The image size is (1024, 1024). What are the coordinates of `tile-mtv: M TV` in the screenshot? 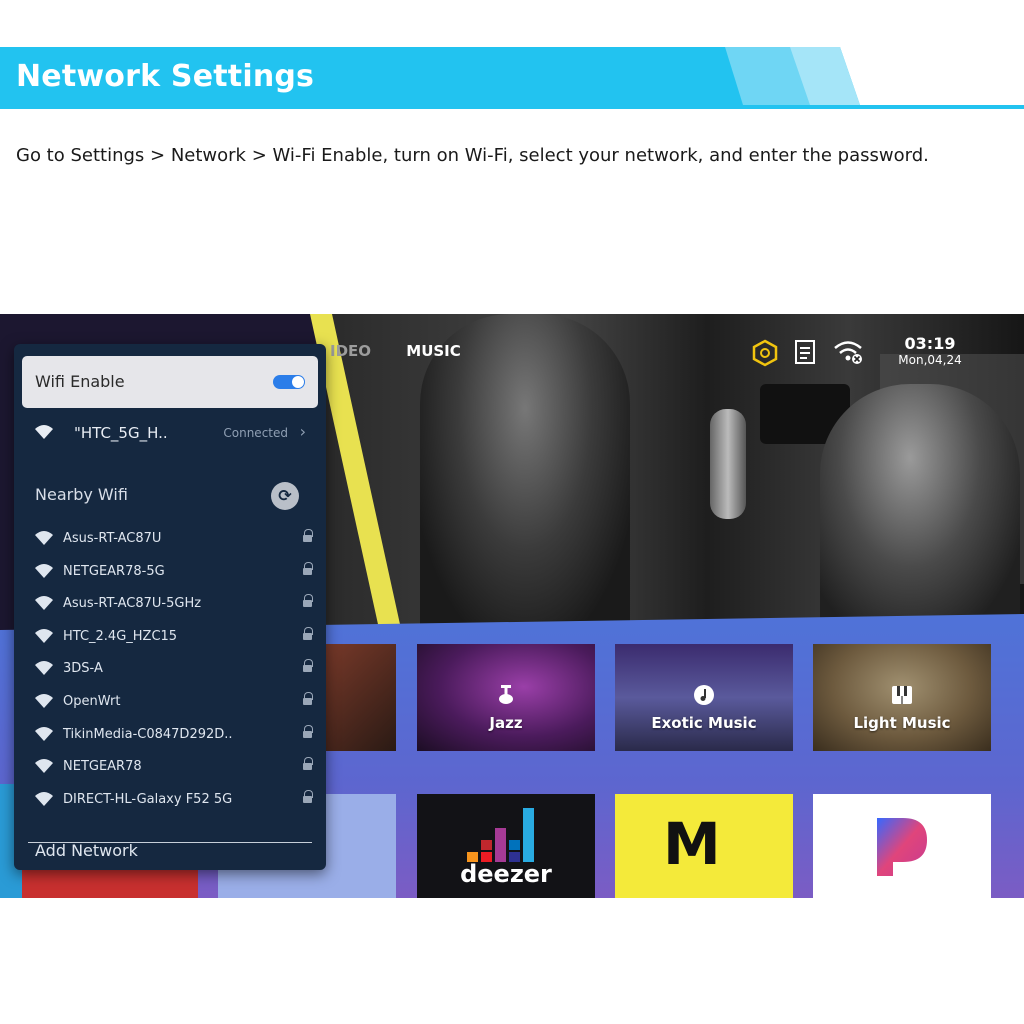 It's located at (704, 846).